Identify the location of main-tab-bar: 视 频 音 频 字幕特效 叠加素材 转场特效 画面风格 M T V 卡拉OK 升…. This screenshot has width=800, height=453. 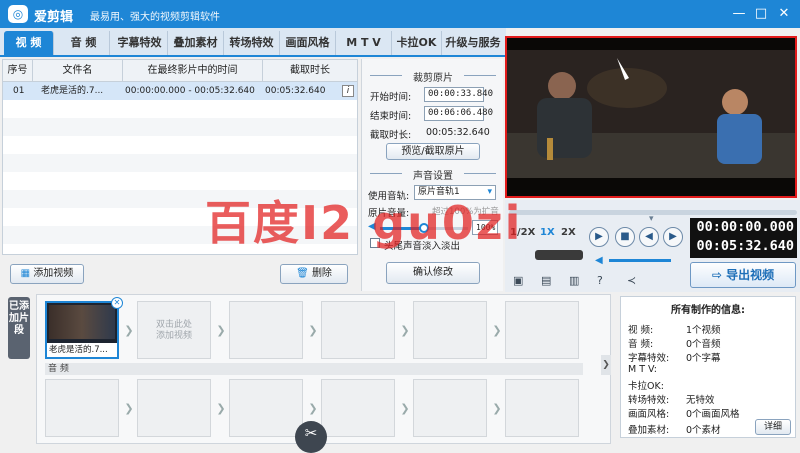
(253, 42).